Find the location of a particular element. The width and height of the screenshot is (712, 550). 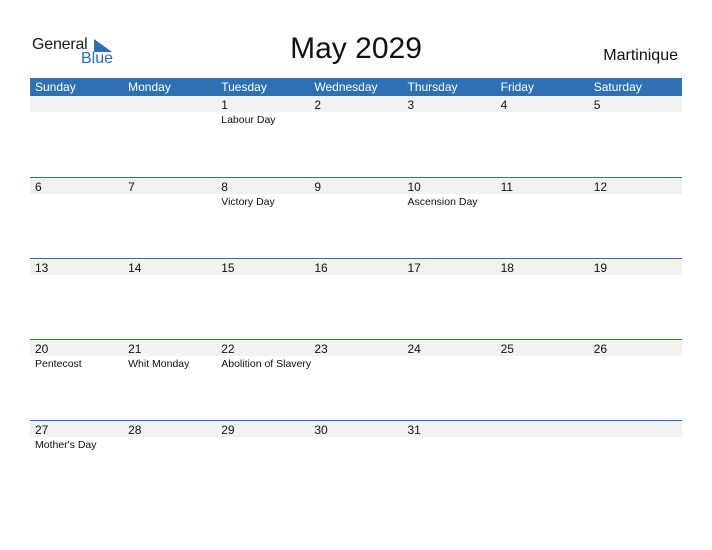

week-row: 6 7 8 Victory Day 9 10 Ascension Day 11 12 is located at coordinates (356, 217).